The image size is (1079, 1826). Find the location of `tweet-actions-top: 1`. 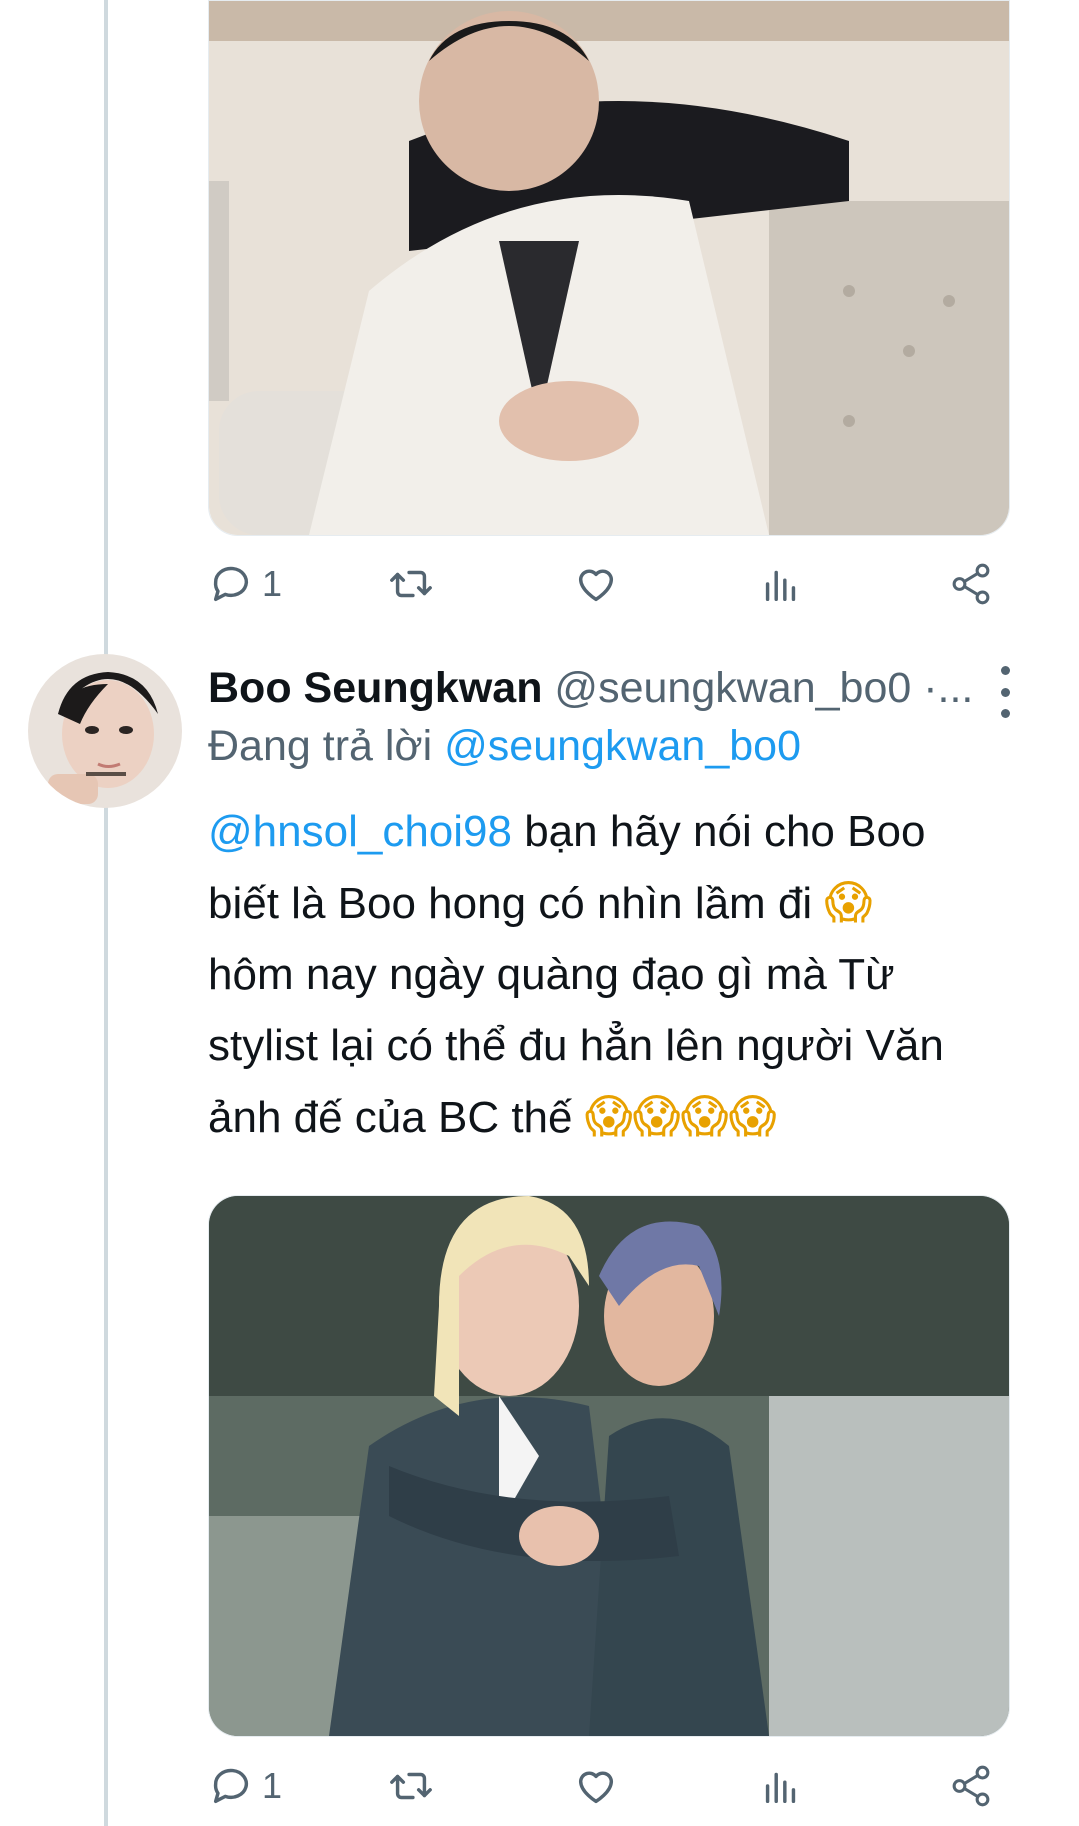

tweet-actions-top: 1 is located at coordinates (608, 584).